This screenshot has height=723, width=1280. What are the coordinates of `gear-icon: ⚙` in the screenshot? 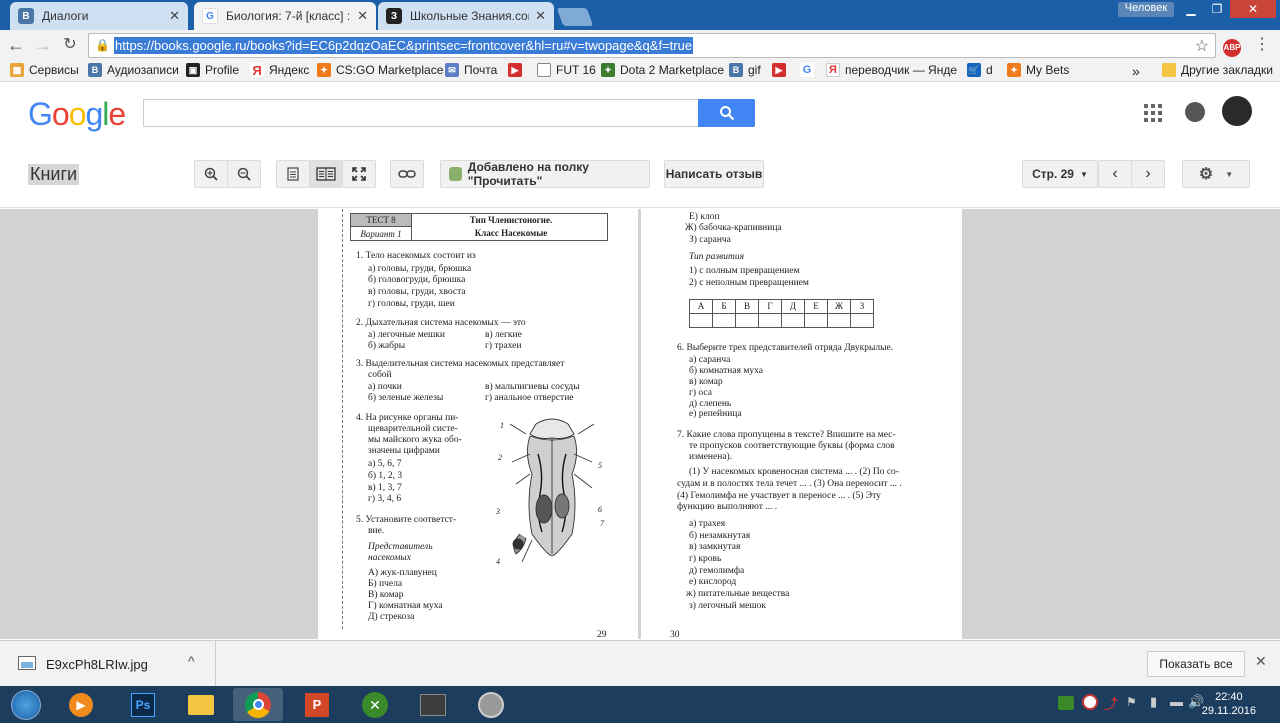 It's located at (1206, 174).